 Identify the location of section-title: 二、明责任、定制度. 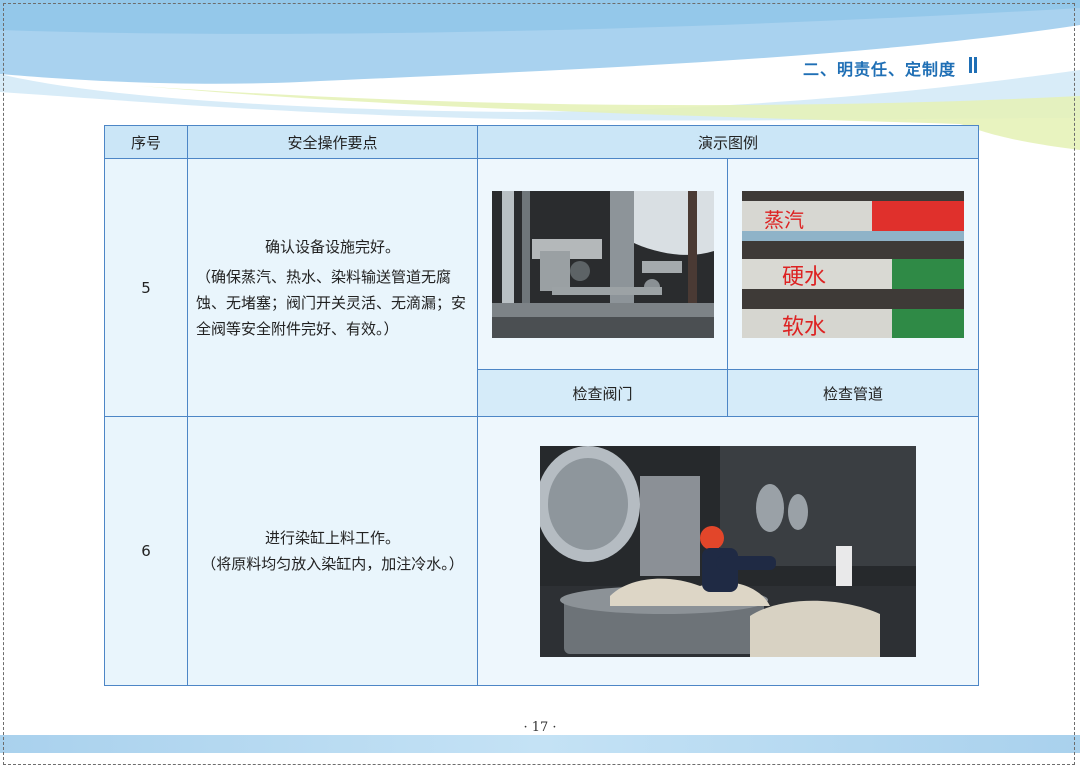
(879, 69).